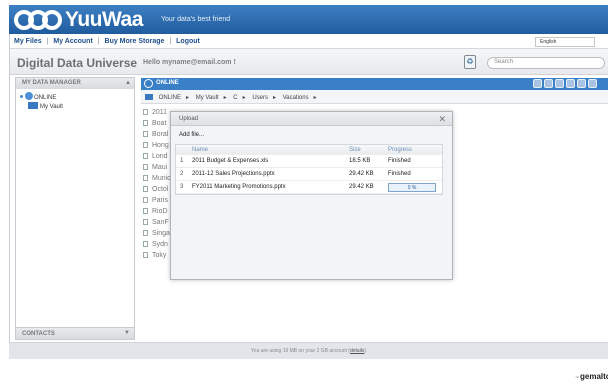 This screenshot has height=385, width=608. I want to click on file-size: 29.42 KB, so click(361, 187).